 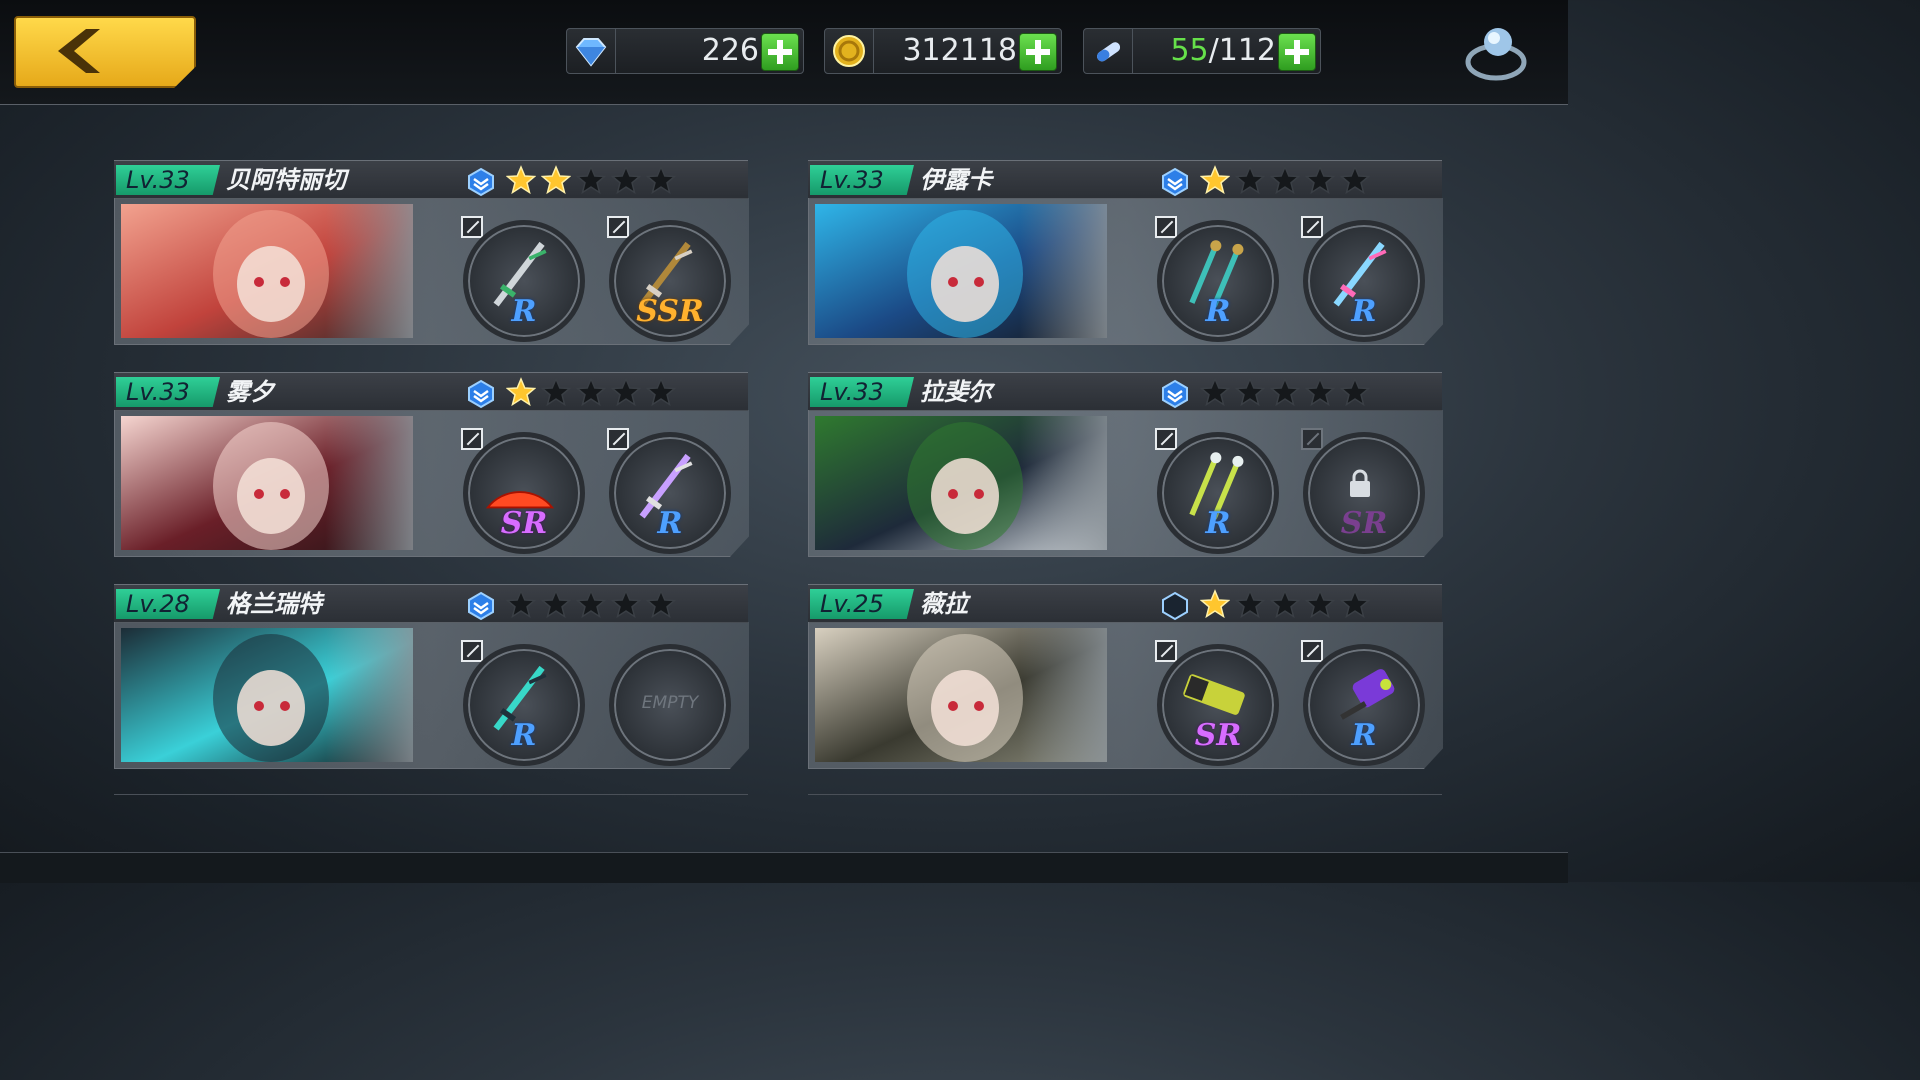 I want to click on character-card: Lv.33 拉斐尔 R SR, so click(x=1125, y=464).